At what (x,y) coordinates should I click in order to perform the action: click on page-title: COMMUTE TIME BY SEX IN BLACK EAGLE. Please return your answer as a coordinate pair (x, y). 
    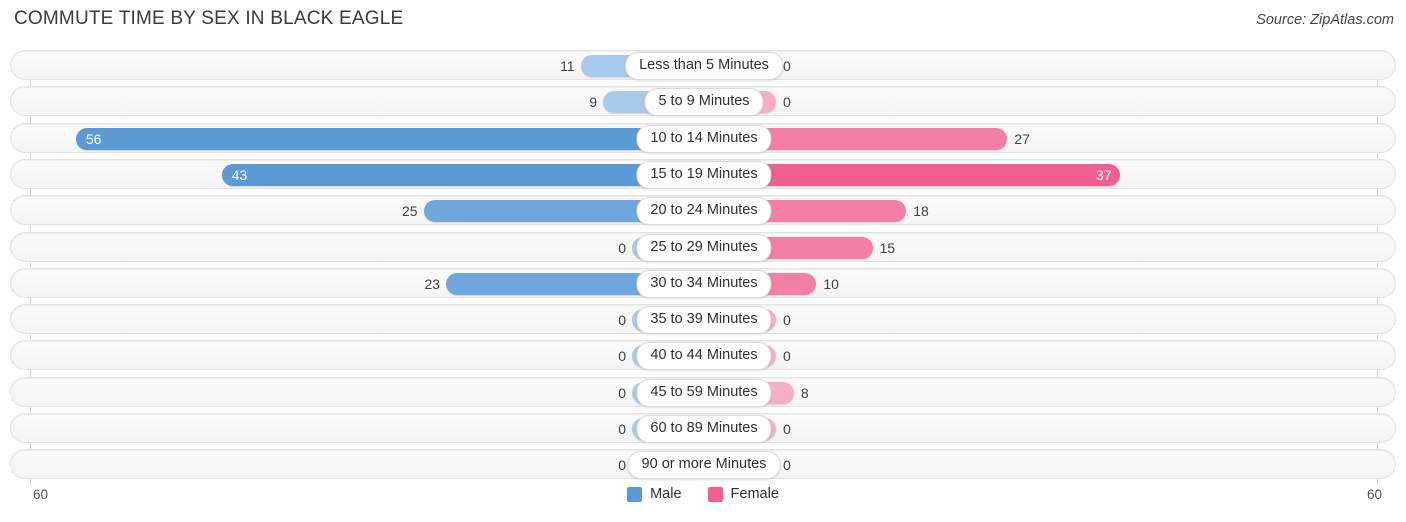
    Looking at the image, I should click on (209, 18).